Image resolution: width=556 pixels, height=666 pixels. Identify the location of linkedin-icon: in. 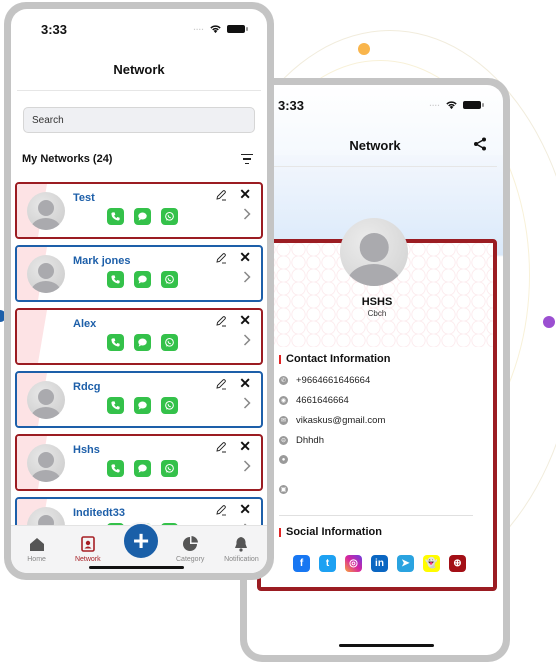
(379, 563).